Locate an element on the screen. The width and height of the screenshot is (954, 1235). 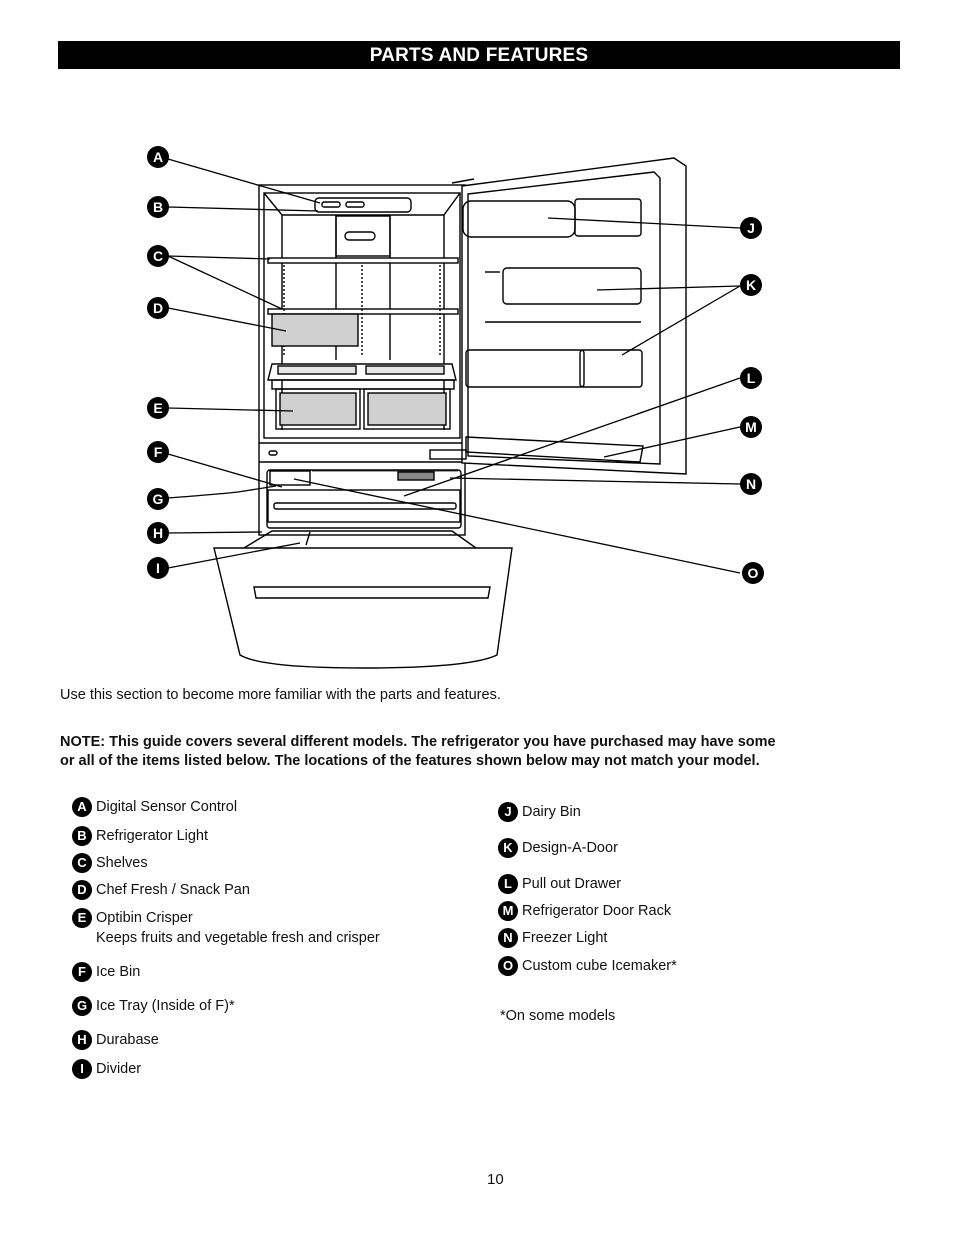
legend-label: Digital Sensor Control is located at coordinates (167, 807).